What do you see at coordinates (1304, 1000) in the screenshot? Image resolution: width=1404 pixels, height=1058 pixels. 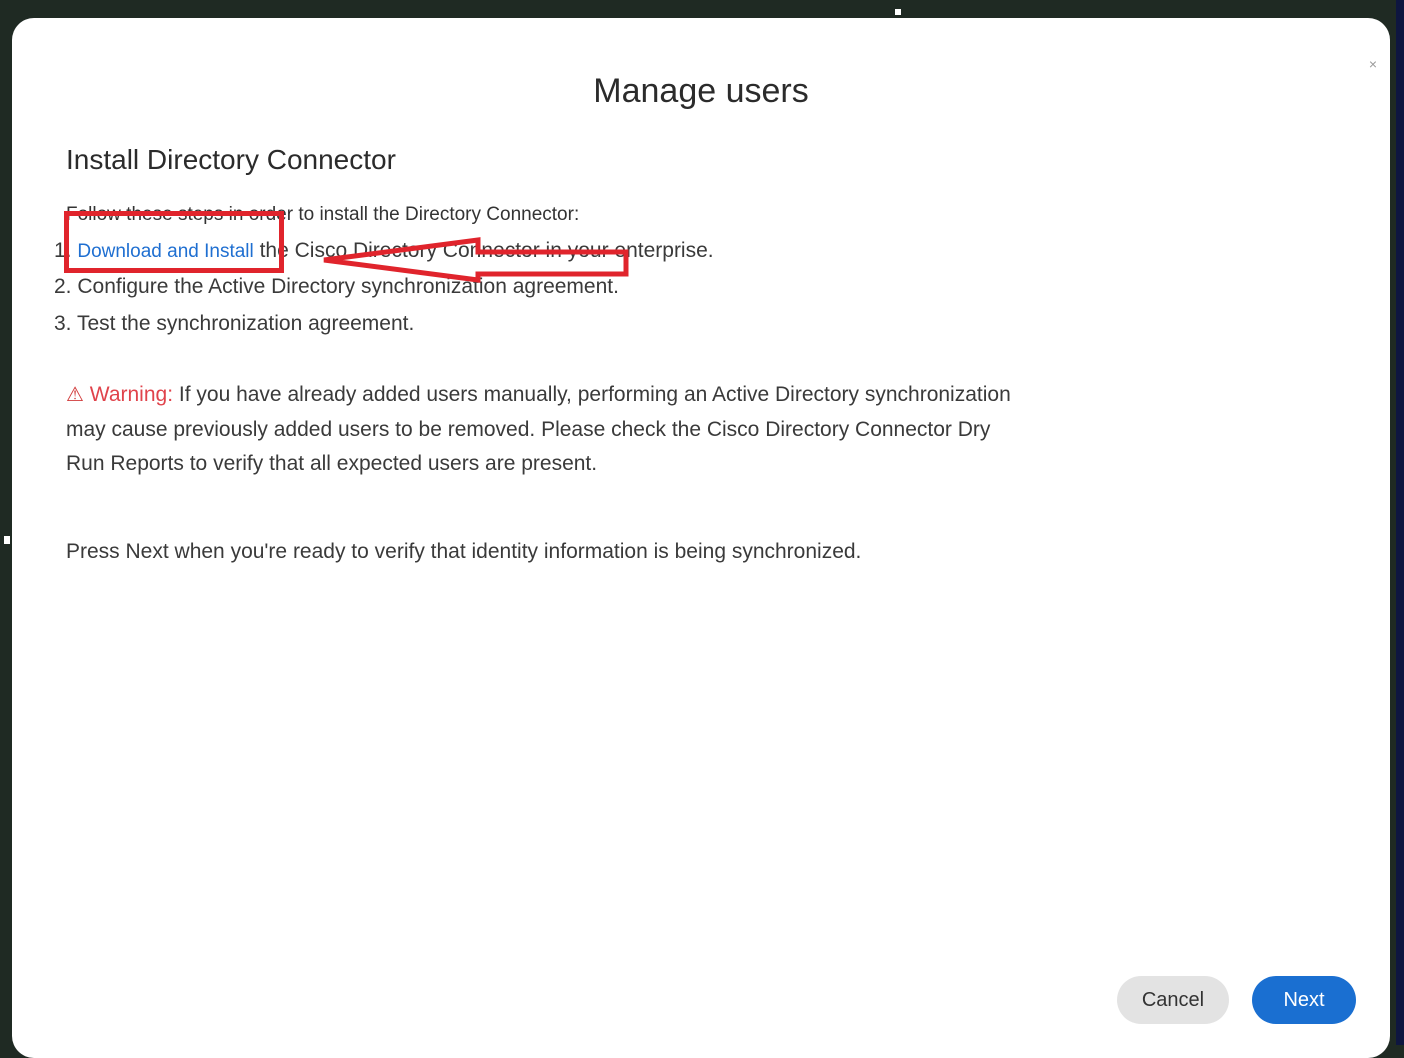 I see `next-button: Next` at bounding box center [1304, 1000].